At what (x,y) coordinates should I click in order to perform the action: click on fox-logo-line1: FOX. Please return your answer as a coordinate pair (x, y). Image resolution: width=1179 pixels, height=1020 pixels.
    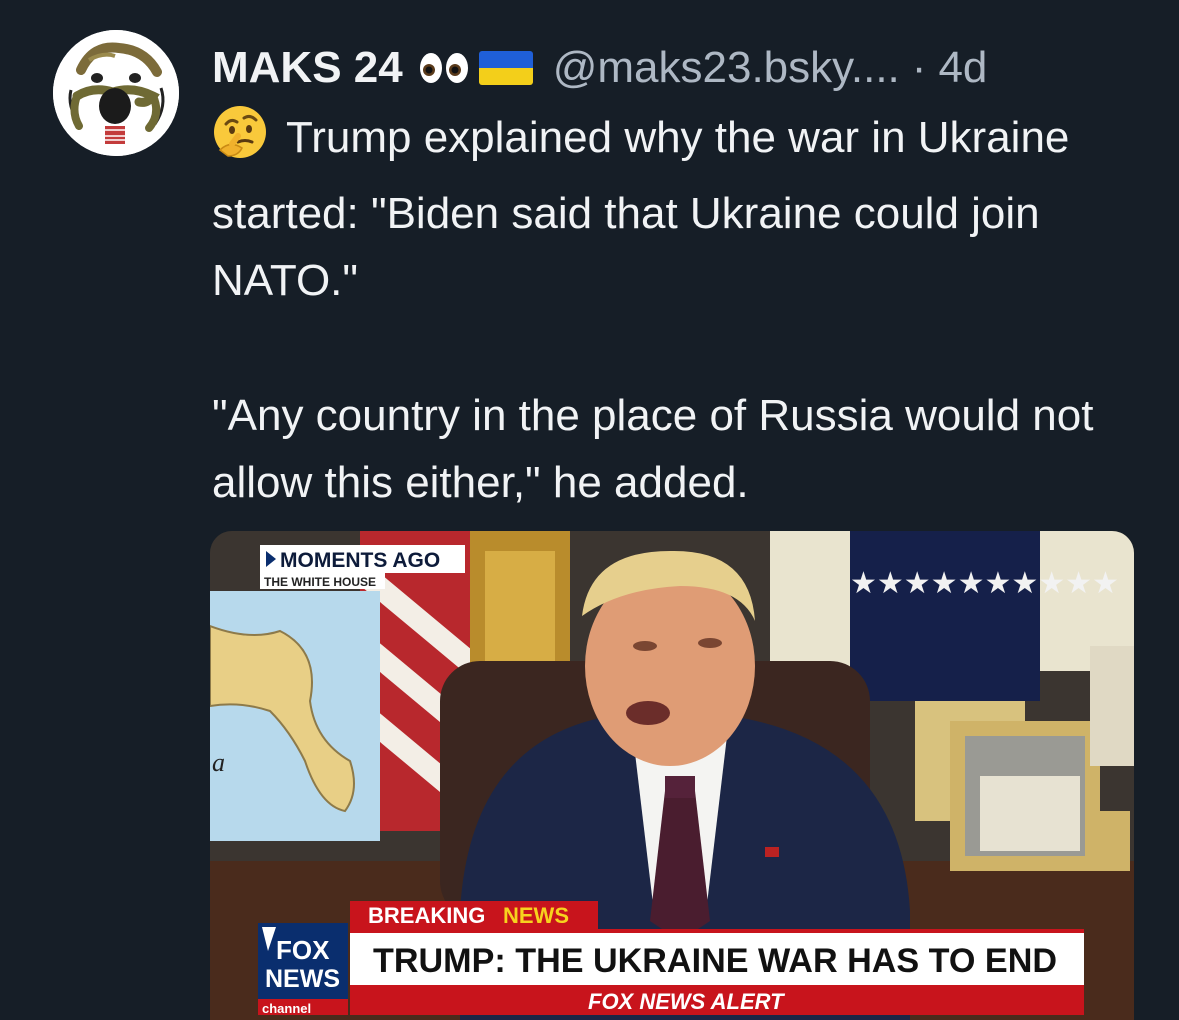
    Looking at the image, I should click on (303, 950).